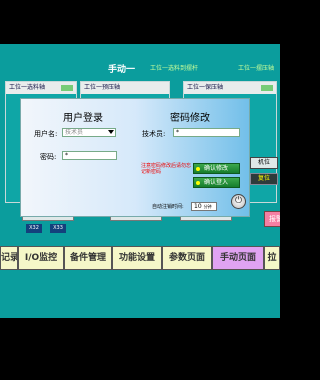 Image resolution: width=320 pixels, height=380 pixels. What do you see at coordinates (122, 70) in the screenshot?
I see `screen-title: 手动一` at bounding box center [122, 70].